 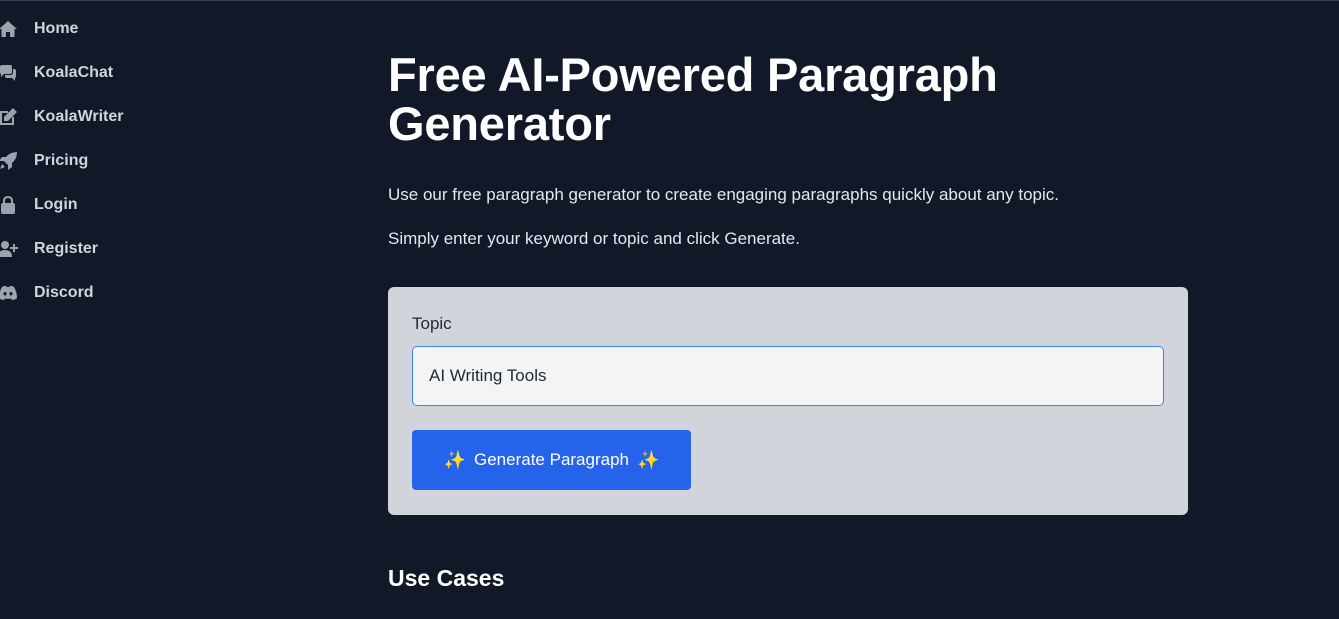 I want to click on generate-button-label: Generate Paragraph, so click(x=551, y=459).